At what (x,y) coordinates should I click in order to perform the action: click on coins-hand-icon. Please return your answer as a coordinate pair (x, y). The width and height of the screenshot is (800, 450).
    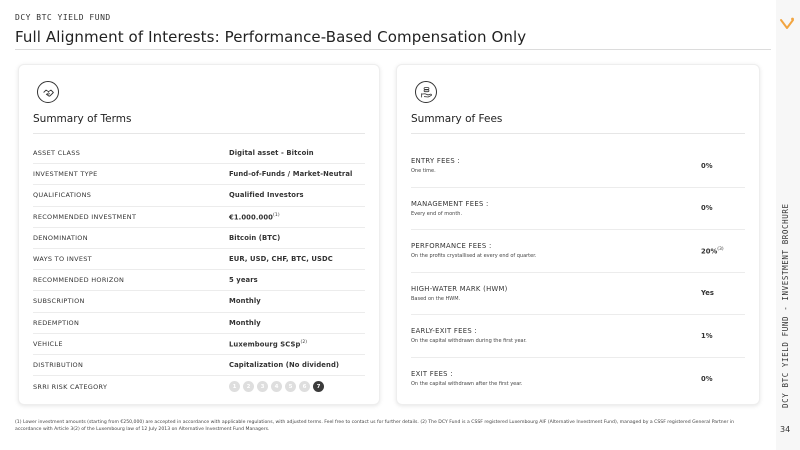
    Looking at the image, I should click on (426, 92).